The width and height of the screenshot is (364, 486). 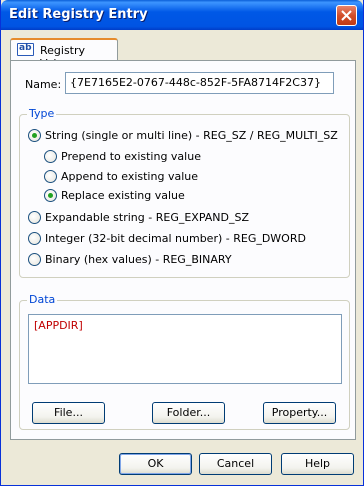 What do you see at coordinates (78, 14) in the screenshot?
I see `window-title: Edit Registry Entry` at bounding box center [78, 14].